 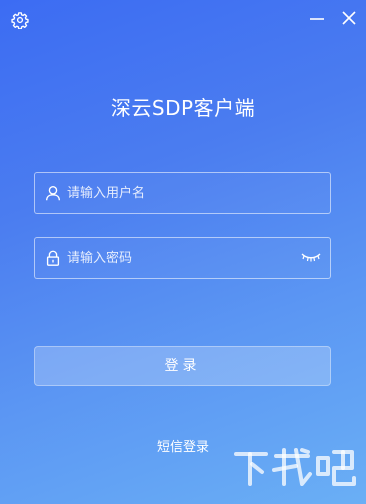 What do you see at coordinates (295, 467) in the screenshot?
I see `watermark-logo` at bounding box center [295, 467].